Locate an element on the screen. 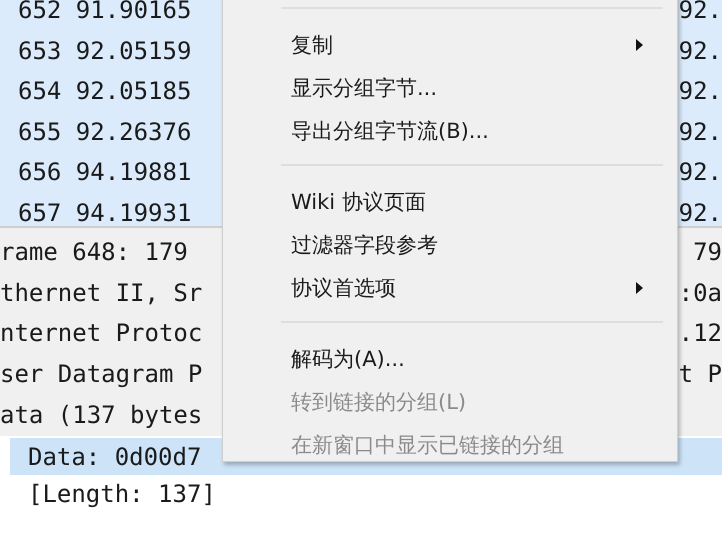 Image resolution: width=722 pixels, height=542 pixels. tree-item-text: :0a is located at coordinates (700, 292).